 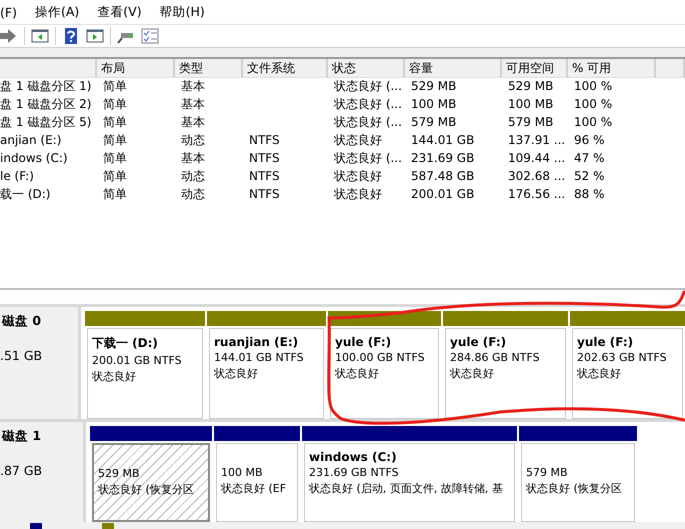 What do you see at coordinates (242, 472) in the screenshot?
I see `partition-size: 100 MB` at bounding box center [242, 472].